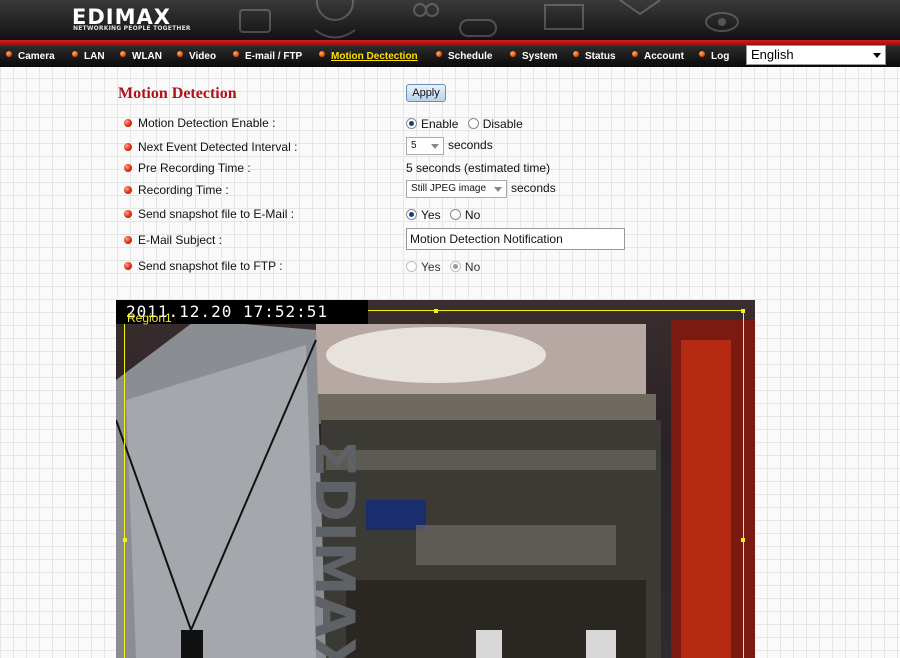 The width and height of the screenshot is (900, 658). I want to click on recording-time-select: Still JPEG image, so click(456, 189).